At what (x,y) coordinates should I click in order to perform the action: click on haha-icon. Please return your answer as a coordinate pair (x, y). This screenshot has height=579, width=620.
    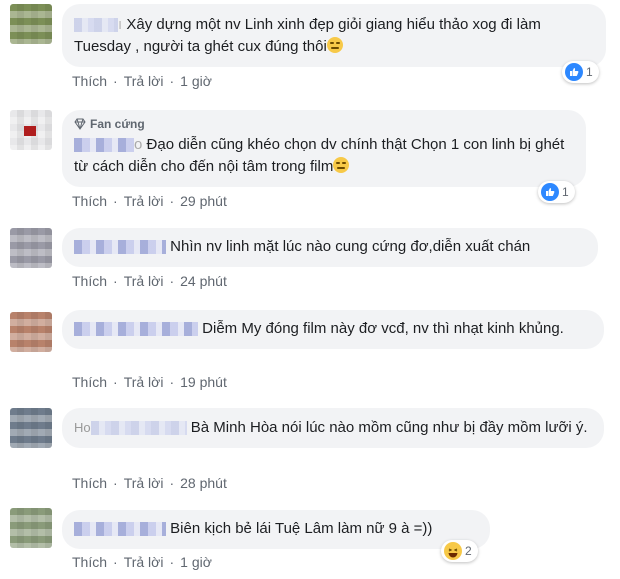
    Looking at the image, I should click on (453, 551).